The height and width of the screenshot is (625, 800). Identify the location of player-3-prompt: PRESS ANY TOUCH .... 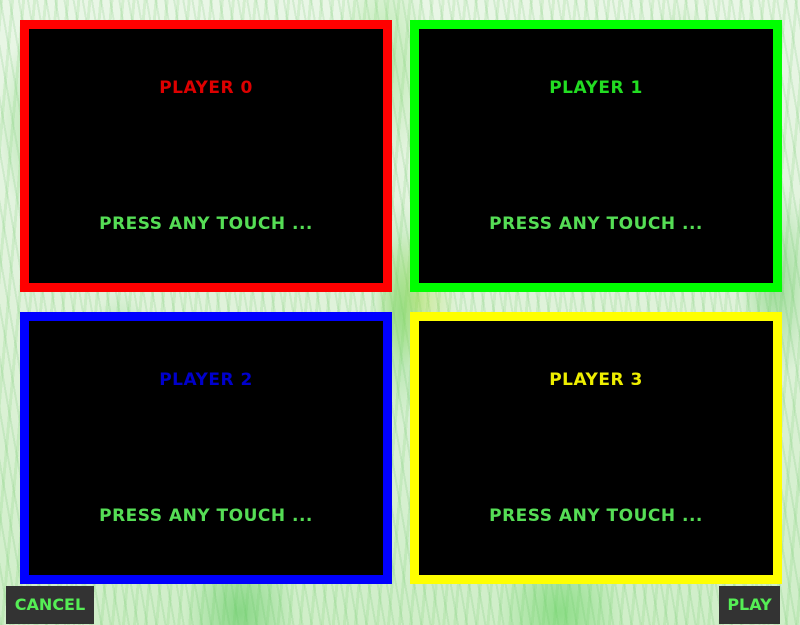
(596, 516).